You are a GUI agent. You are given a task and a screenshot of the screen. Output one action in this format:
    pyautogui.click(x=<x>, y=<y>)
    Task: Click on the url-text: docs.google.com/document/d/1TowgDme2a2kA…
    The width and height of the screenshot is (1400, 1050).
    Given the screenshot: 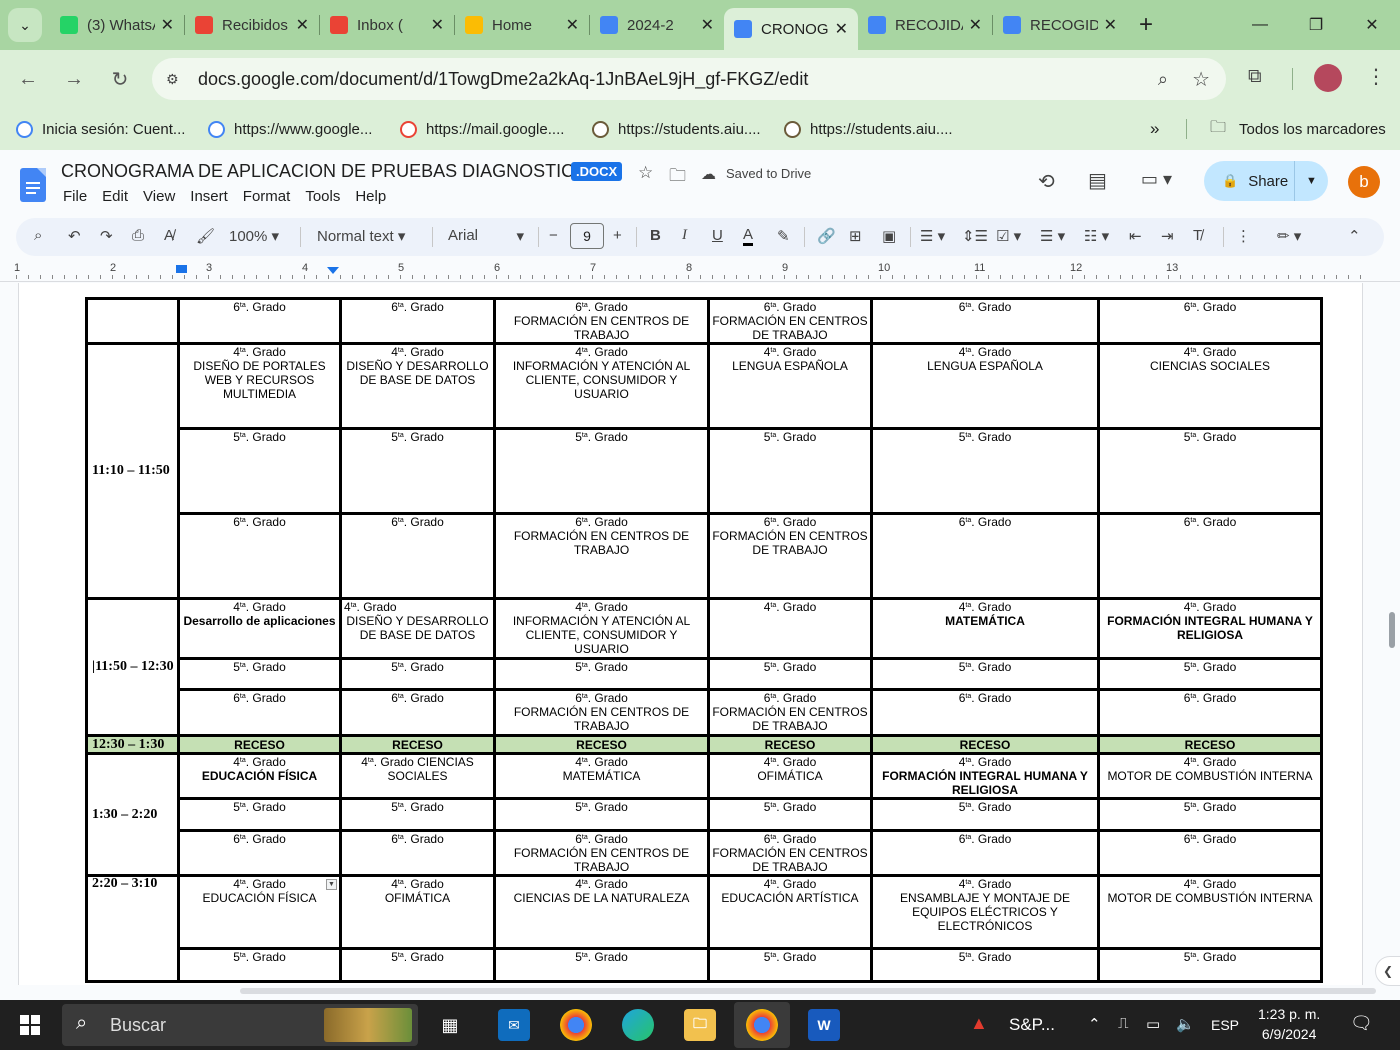 What is the action you would take?
    pyautogui.click(x=503, y=79)
    